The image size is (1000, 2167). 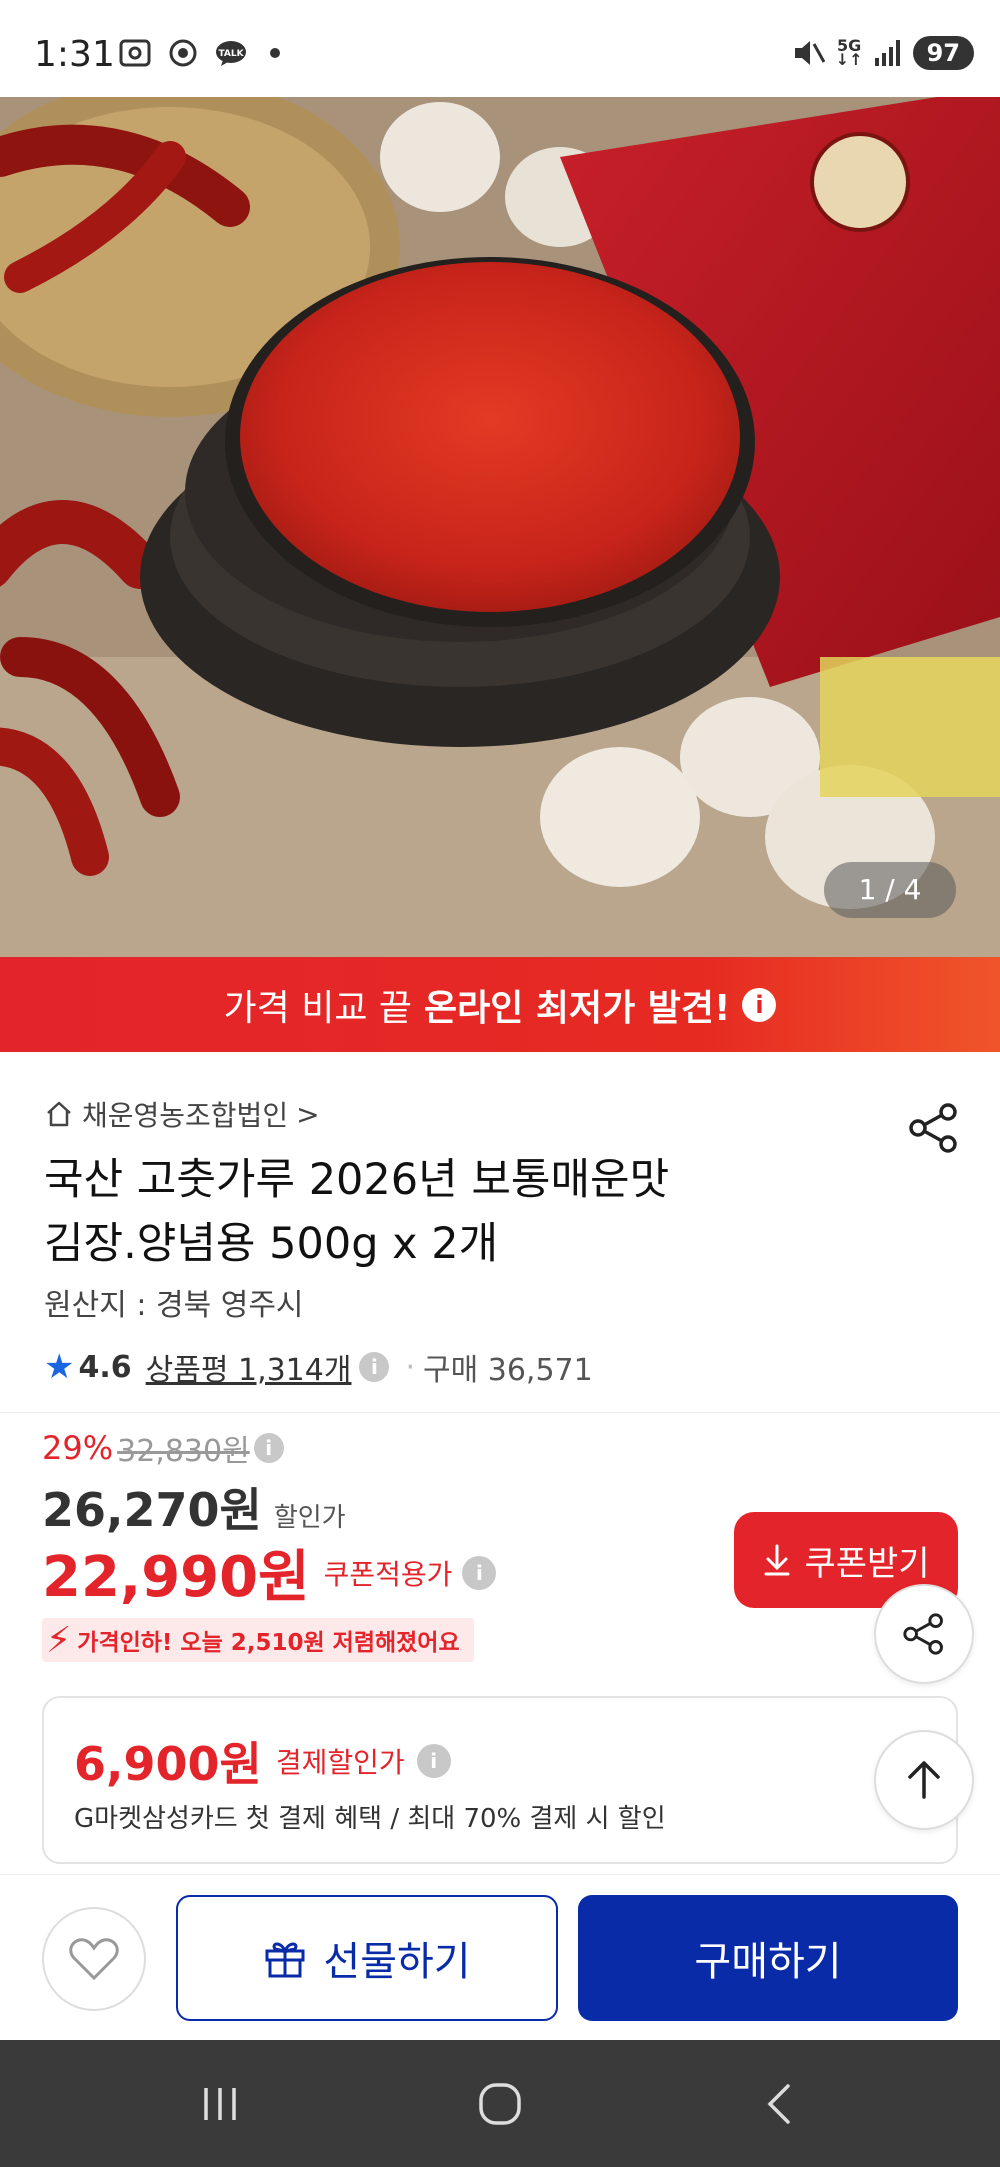 What do you see at coordinates (168, 1764) in the screenshot?
I see `payment-price: 6,900원` at bounding box center [168, 1764].